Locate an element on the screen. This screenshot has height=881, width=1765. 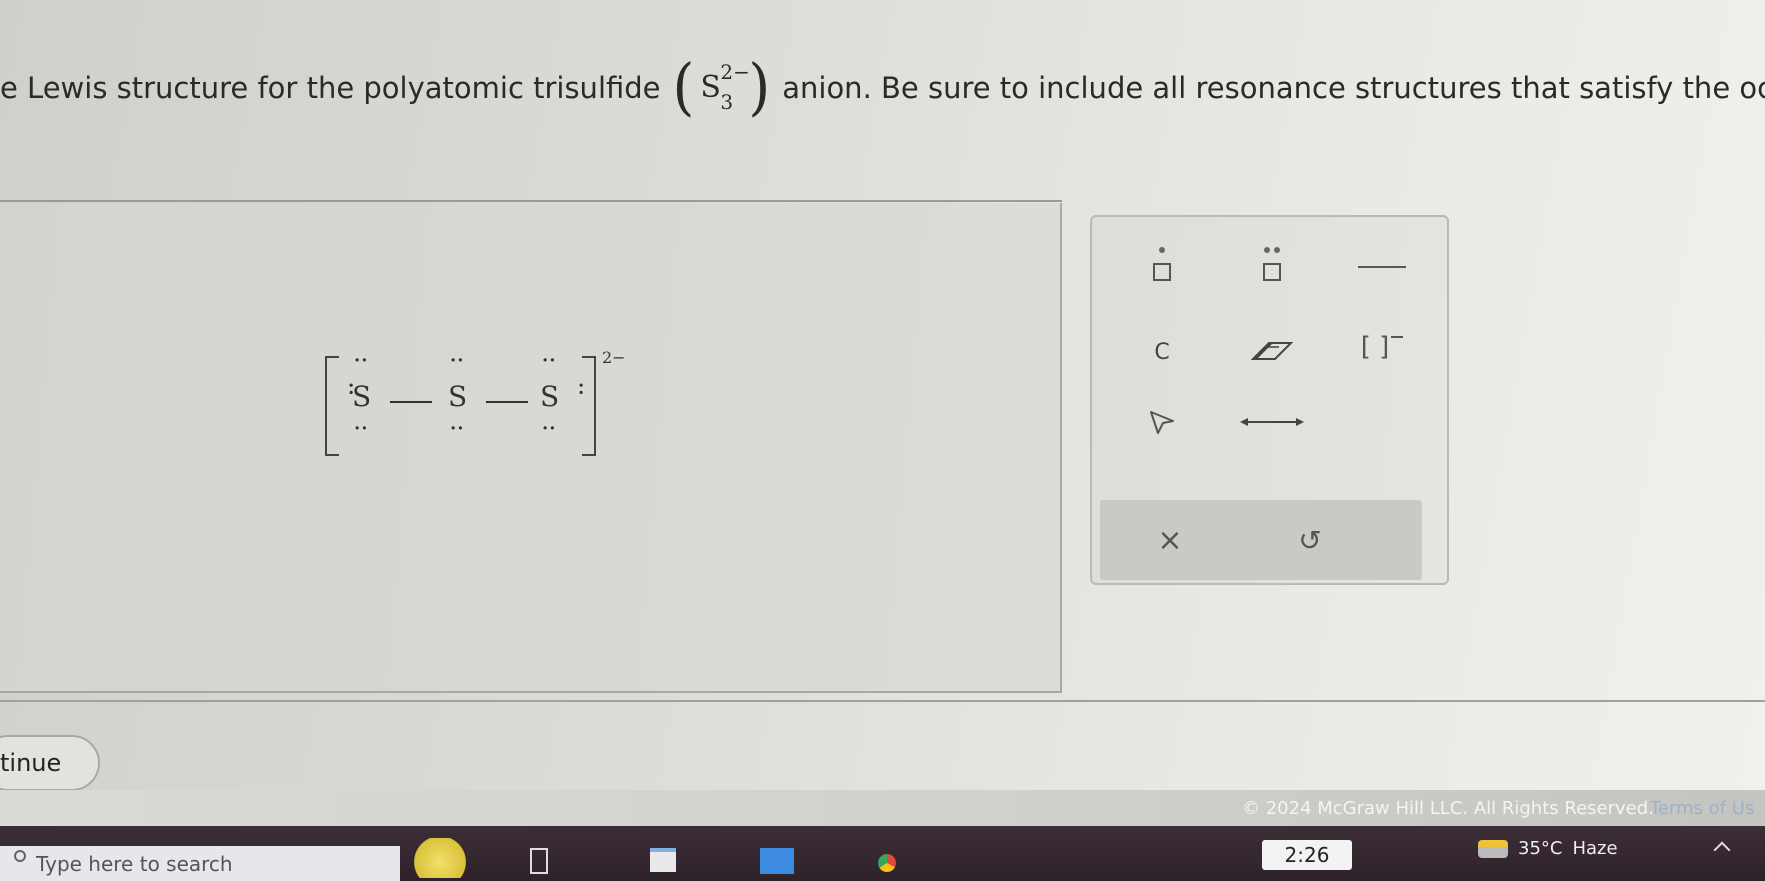
canvas-top-border is located at coordinates (531, 201).